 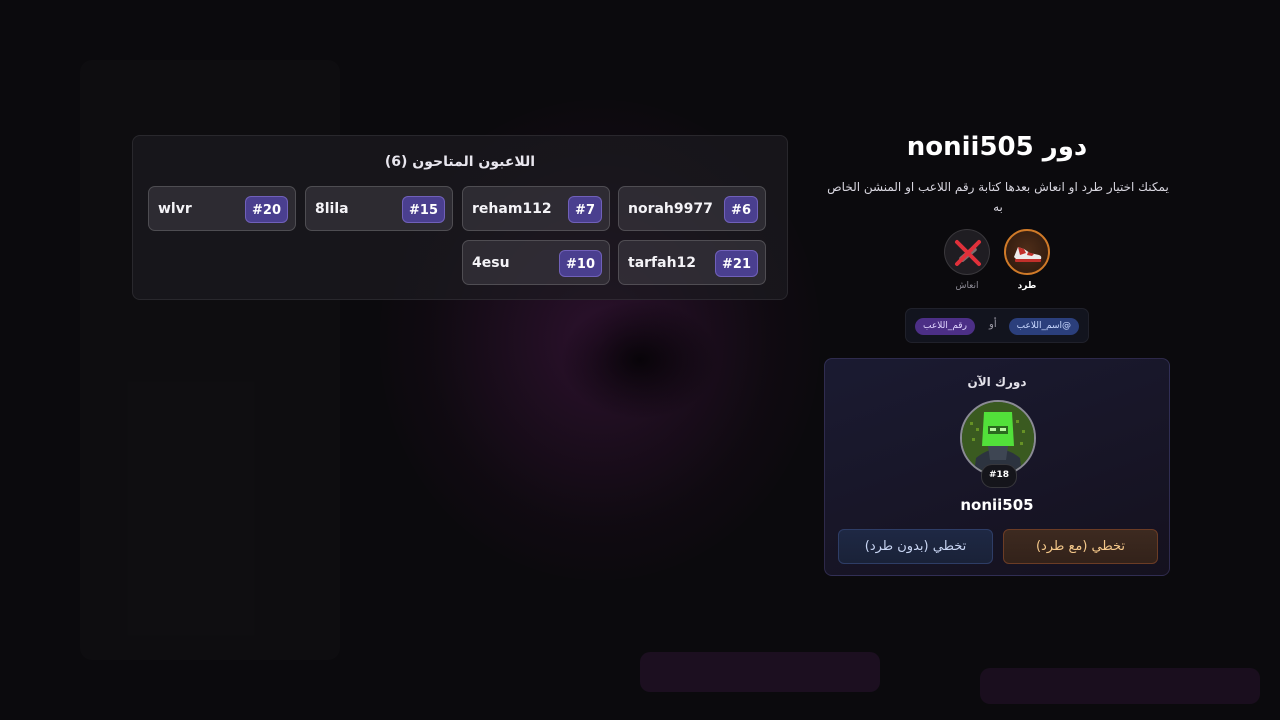 I want to click on player-chip: norah9977 #6, so click(x=692, y=208).